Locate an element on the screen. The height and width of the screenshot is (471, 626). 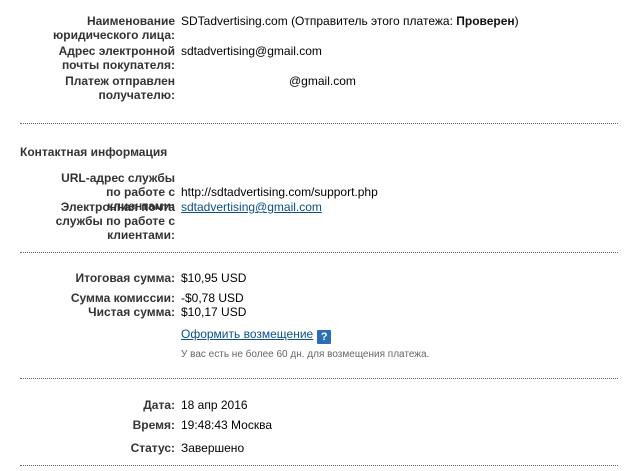
sender-status-prefix: (Отправитель этого платежа: is located at coordinates (374, 21).